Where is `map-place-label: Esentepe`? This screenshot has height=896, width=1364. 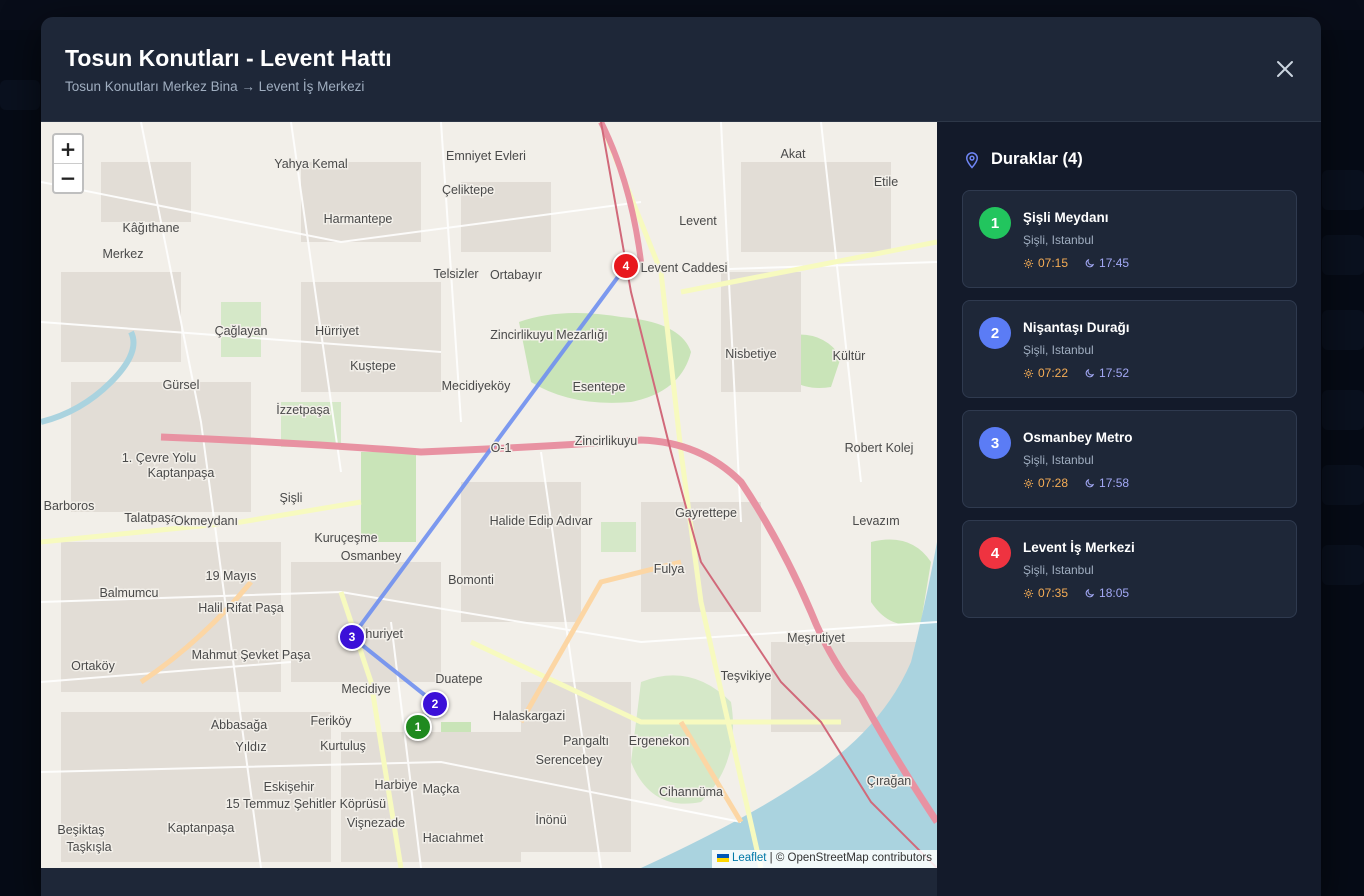
map-place-label: Esentepe is located at coordinates (599, 387).